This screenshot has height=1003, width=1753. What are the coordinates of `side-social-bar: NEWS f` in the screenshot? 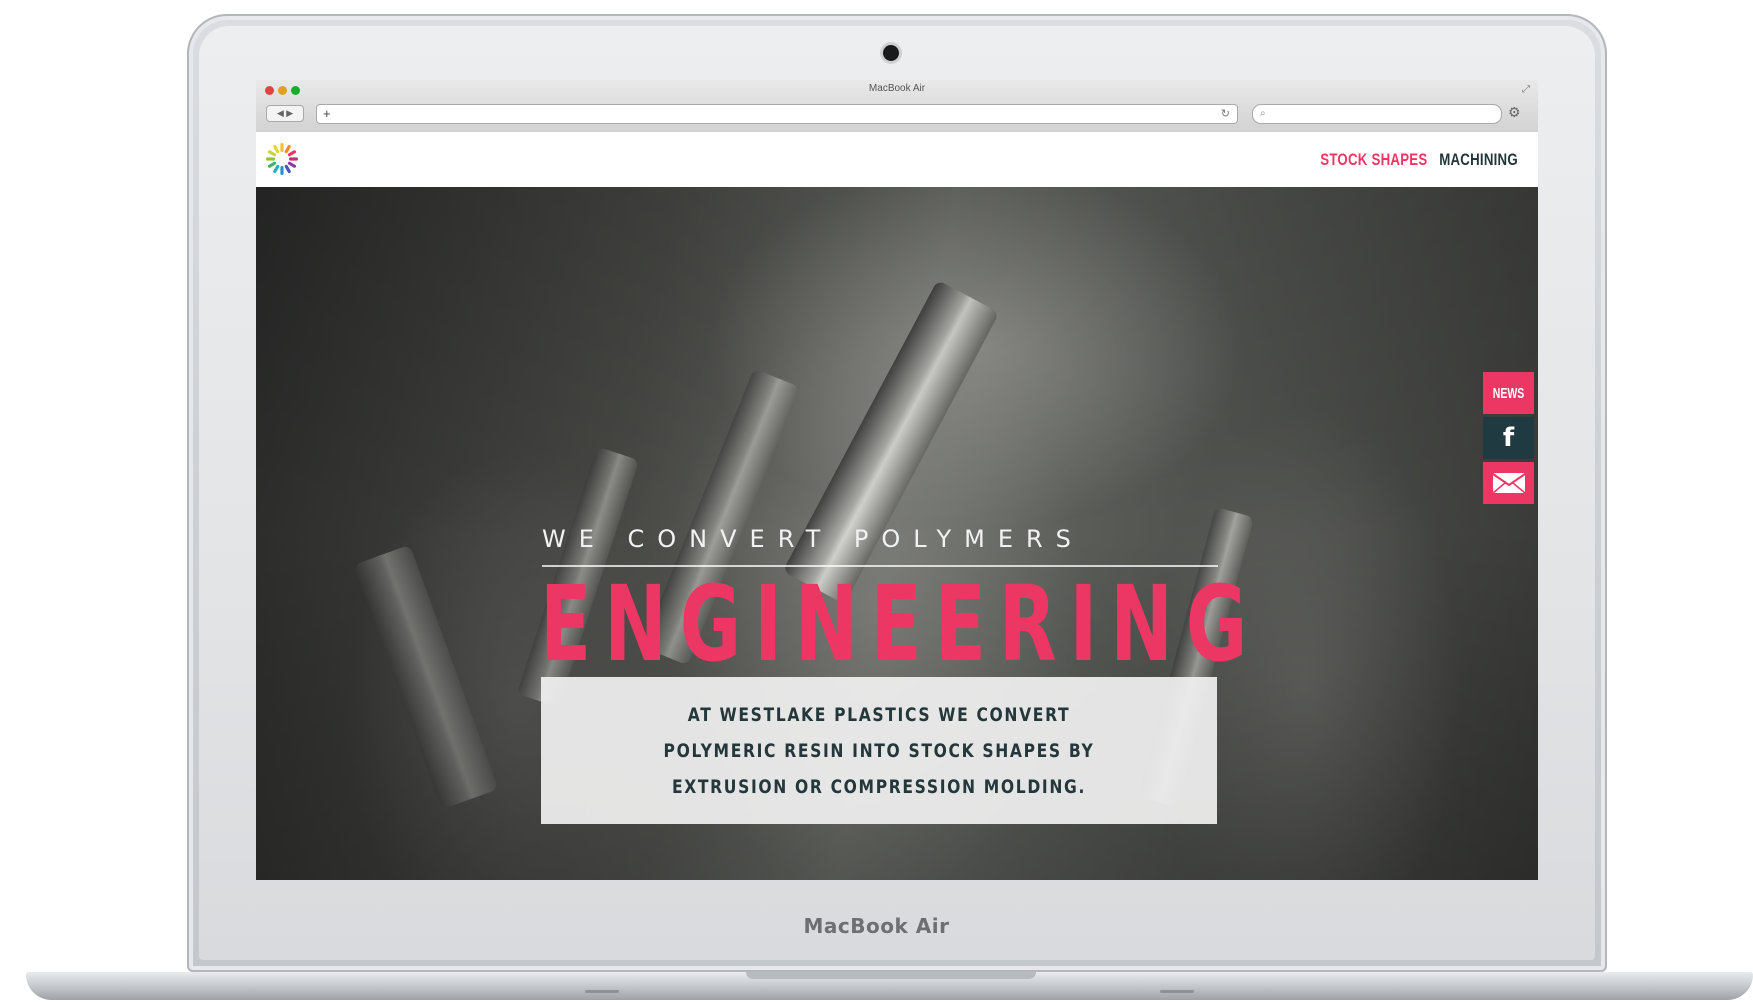 It's located at (1508, 439).